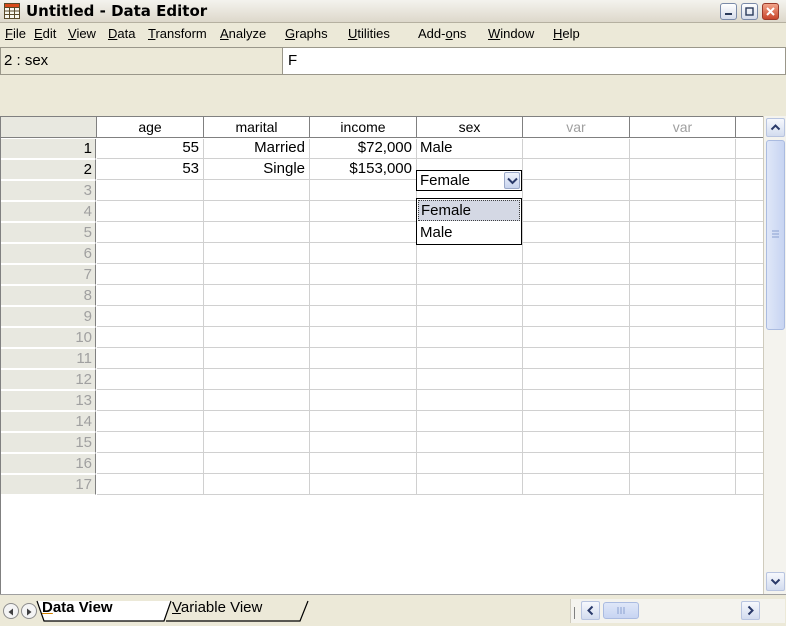 The width and height of the screenshot is (786, 626). What do you see at coordinates (48, 484) in the screenshot?
I see `row-number: 17` at bounding box center [48, 484].